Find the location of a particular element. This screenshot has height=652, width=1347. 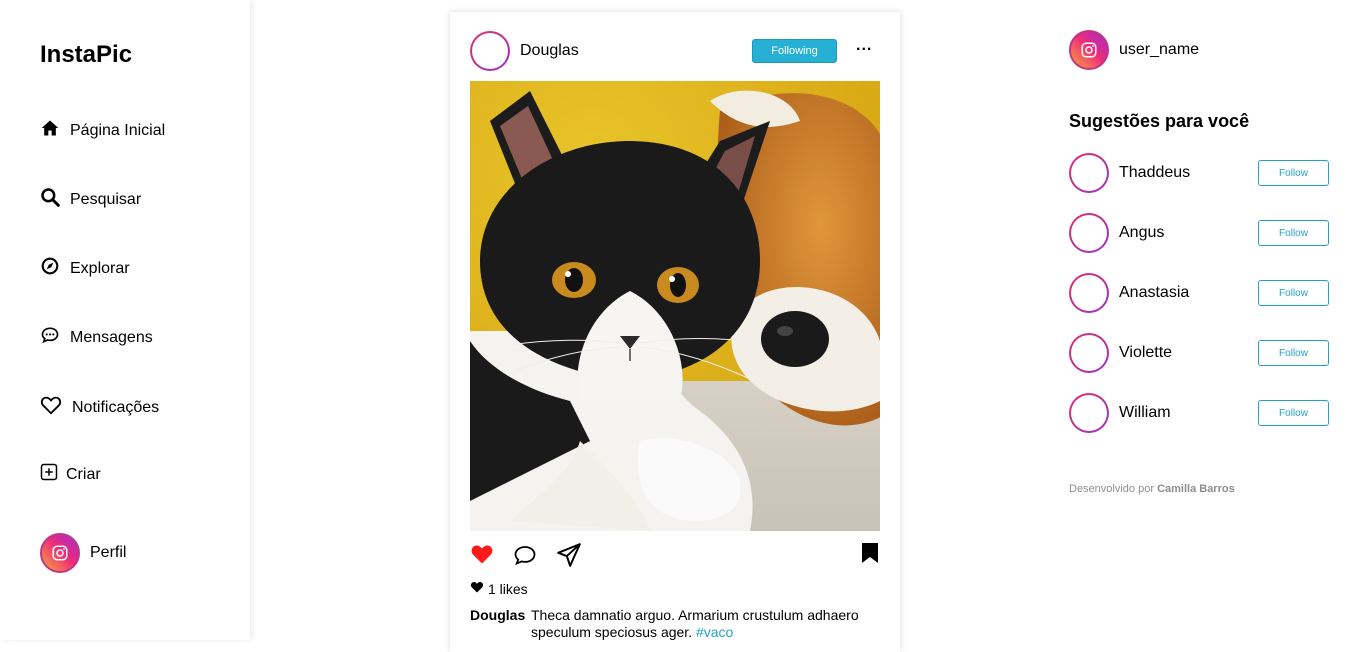

nav-item-notifications: Notificações is located at coordinates (99, 407).